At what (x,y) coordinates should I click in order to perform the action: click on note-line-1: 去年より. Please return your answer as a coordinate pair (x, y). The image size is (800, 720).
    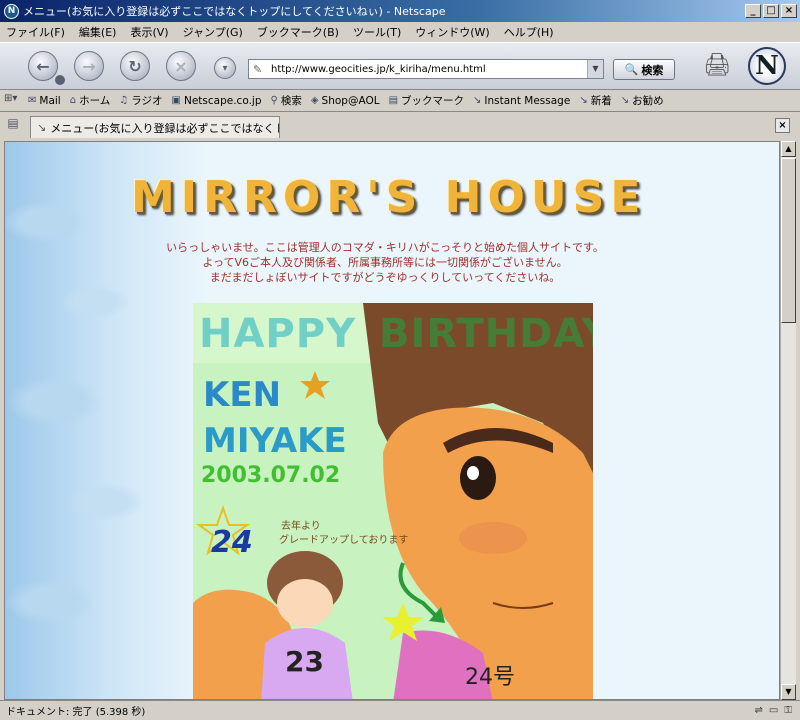
    Looking at the image, I should click on (301, 526).